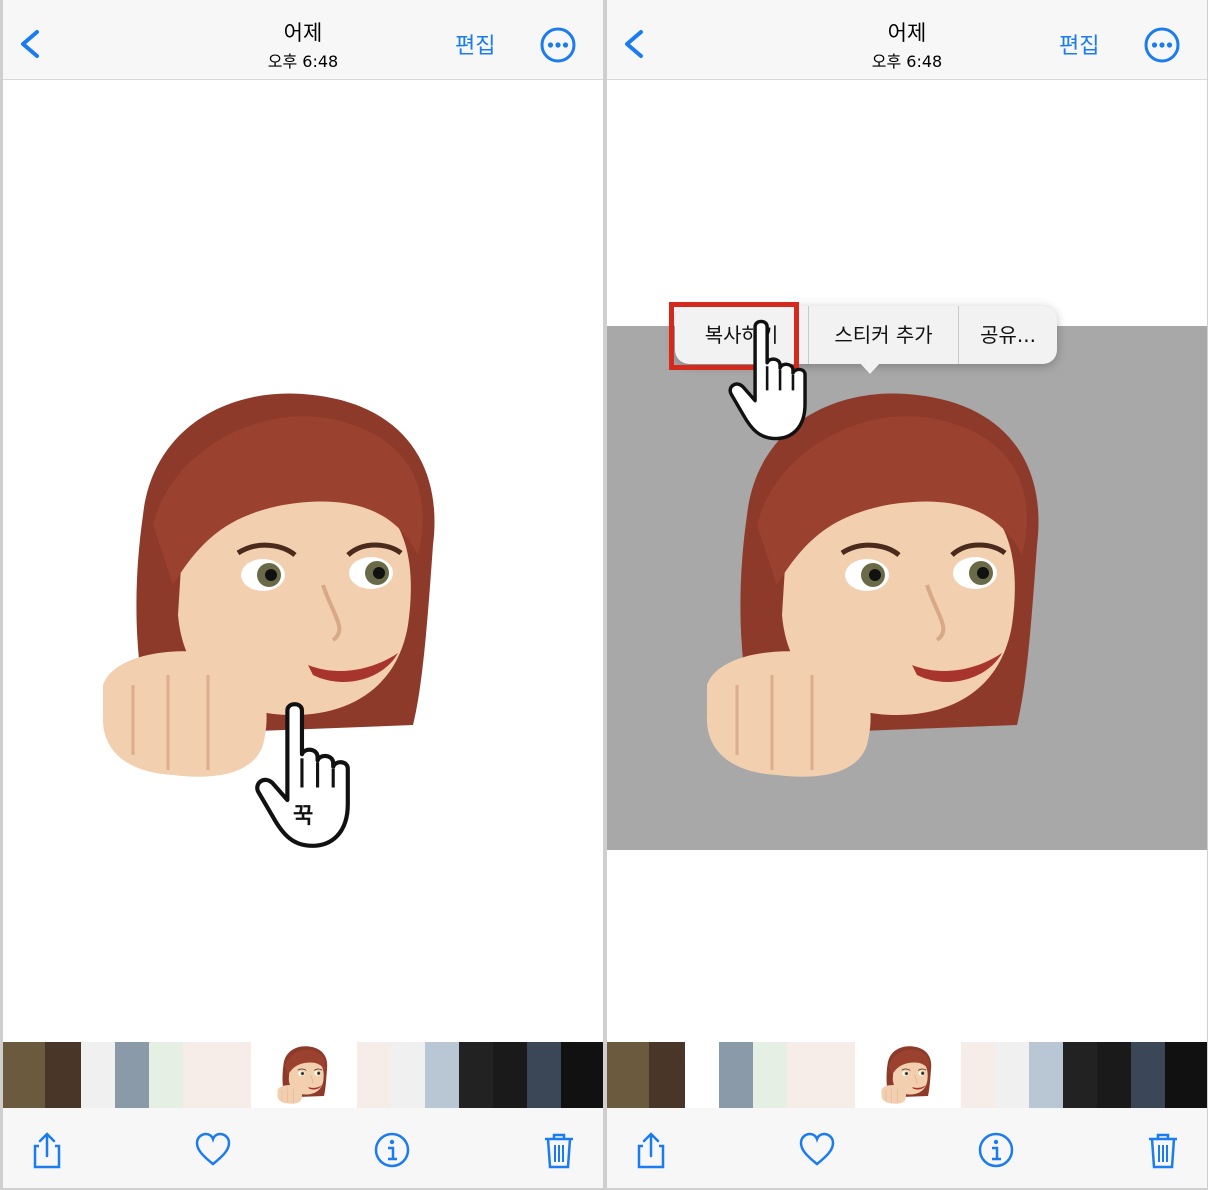 The image size is (1208, 1190). What do you see at coordinates (870, 368) in the screenshot?
I see `menu-pointer-arrow` at bounding box center [870, 368].